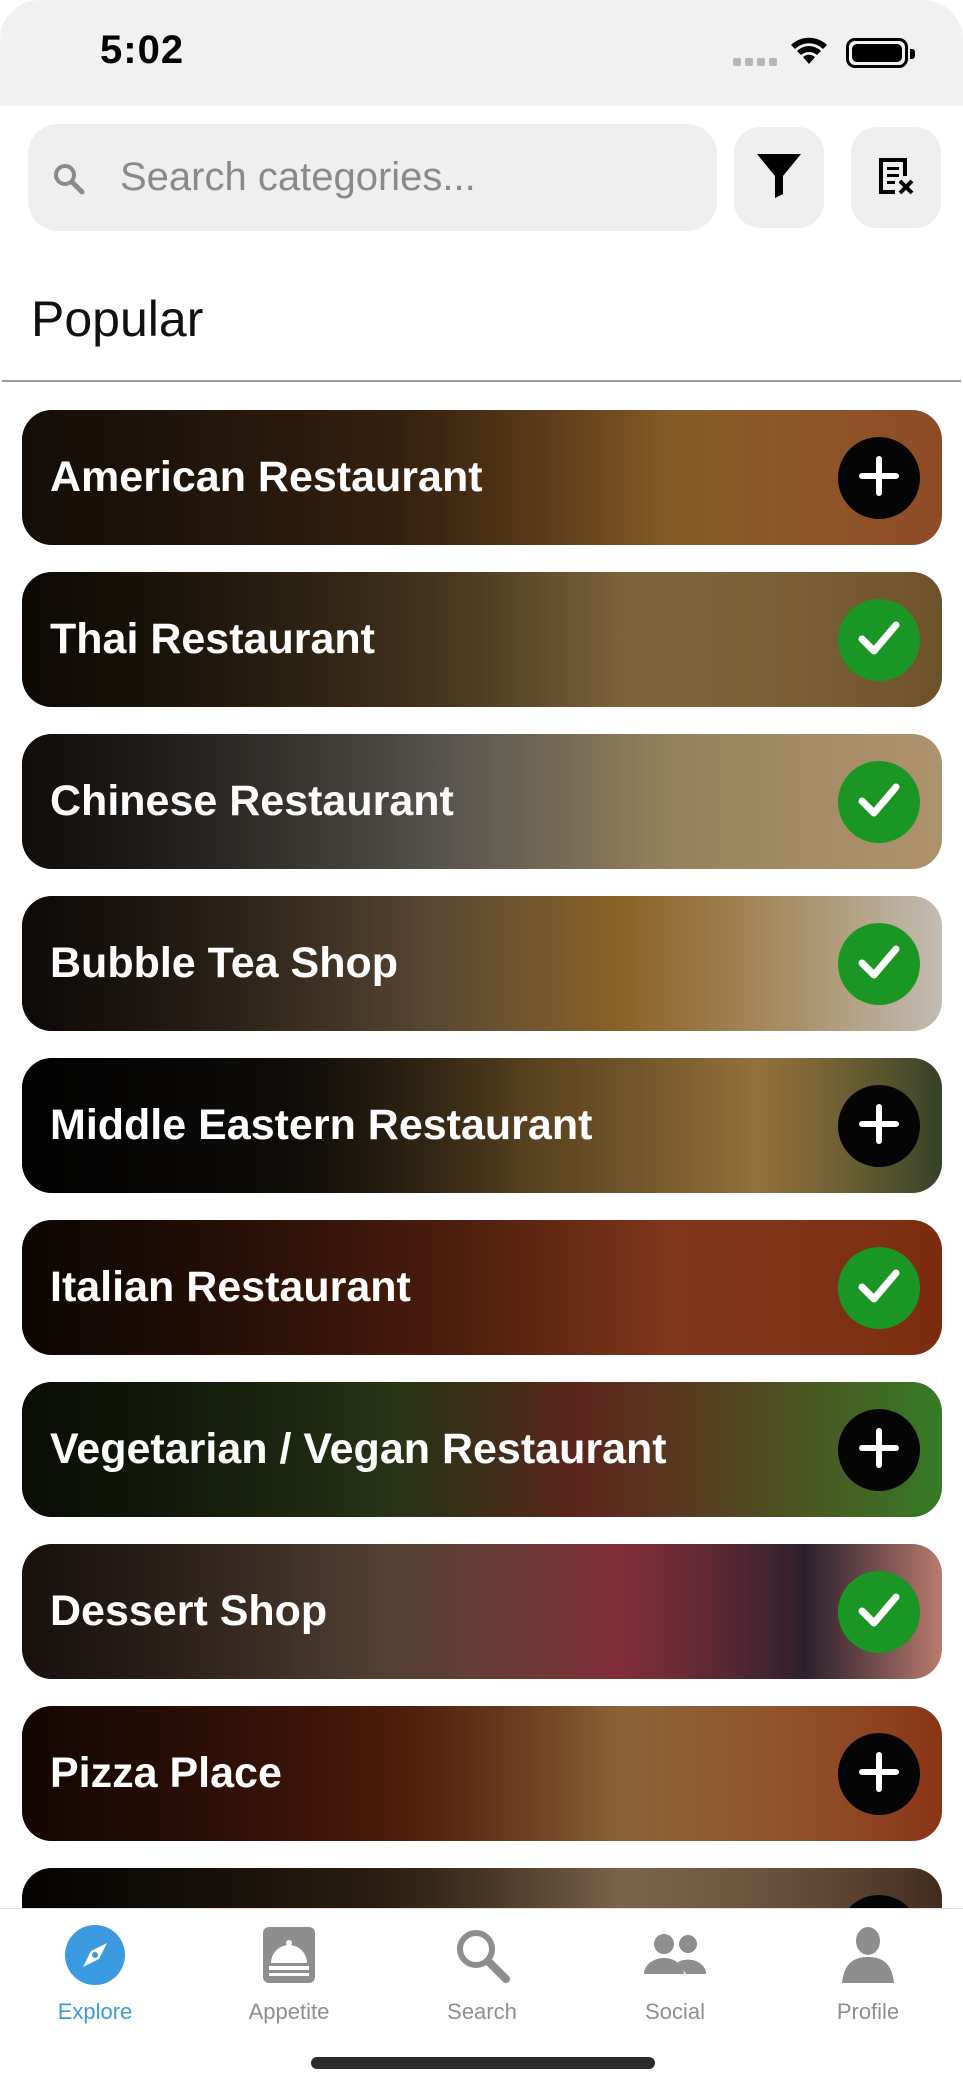 The height and width of the screenshot is (2084, 963). What do you see at coordinates (482, 639) in the screenshot?
I see `category-card: Thai Restaurant` at bounding box center [482, 639].